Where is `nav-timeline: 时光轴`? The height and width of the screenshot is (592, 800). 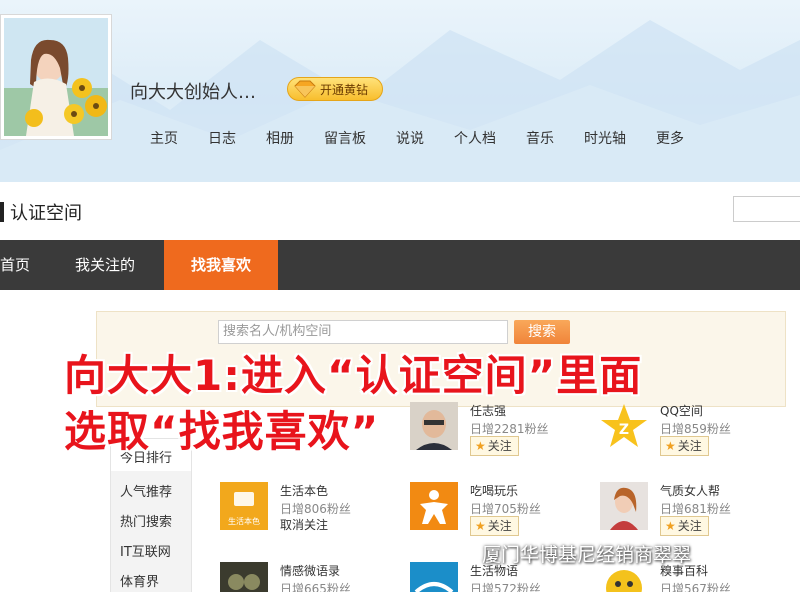
nav-timeline: 时光轴 is located at coordinates (605, 138).